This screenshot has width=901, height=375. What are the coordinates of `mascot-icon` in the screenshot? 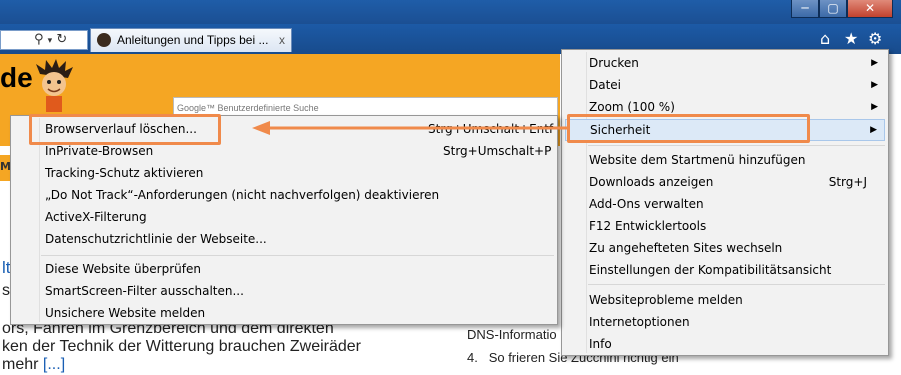 It's located at (54, 85).